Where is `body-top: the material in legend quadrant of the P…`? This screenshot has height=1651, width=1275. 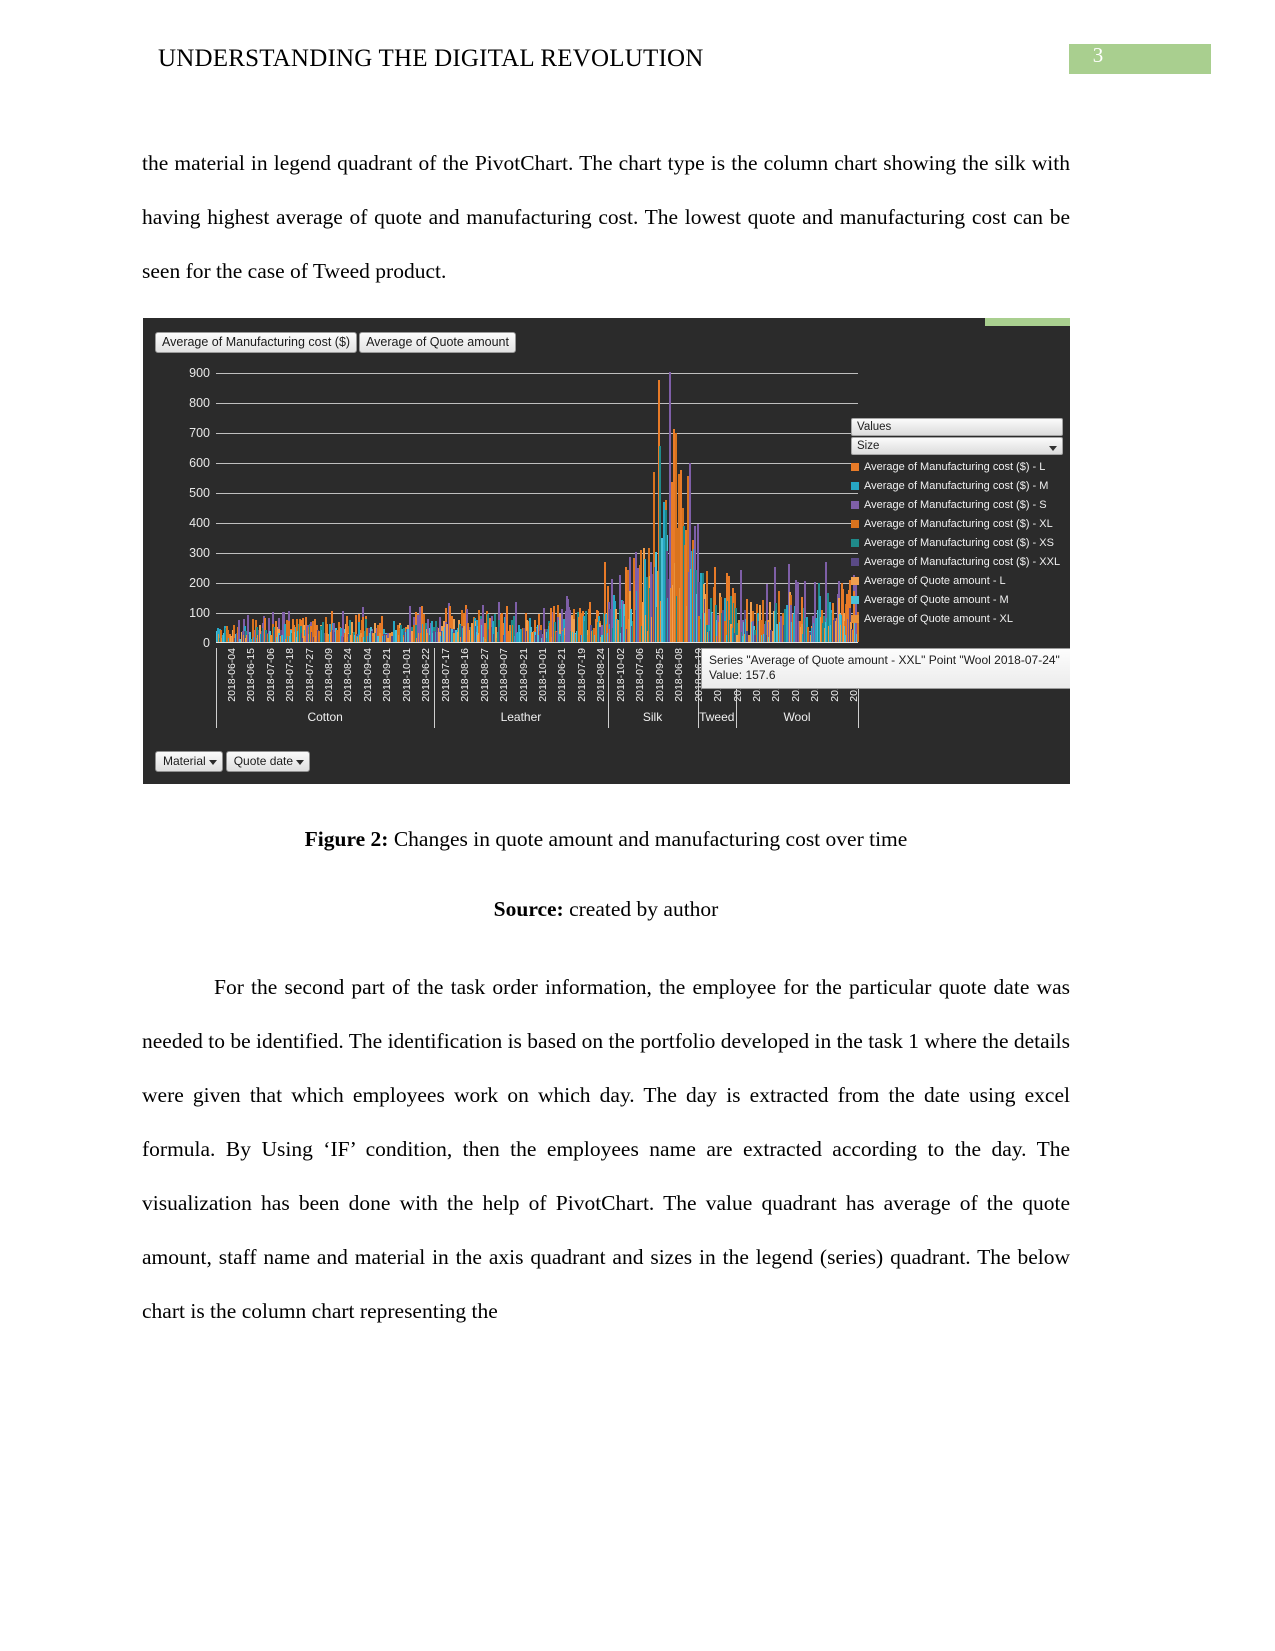 body-top: the material in legend quadrant of the P… is located at coordinates (606, 217).